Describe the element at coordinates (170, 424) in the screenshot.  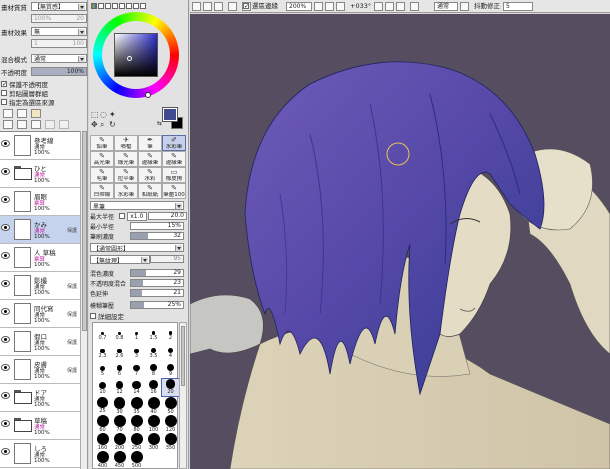
I see `brush-size-preset: 120` at that location.